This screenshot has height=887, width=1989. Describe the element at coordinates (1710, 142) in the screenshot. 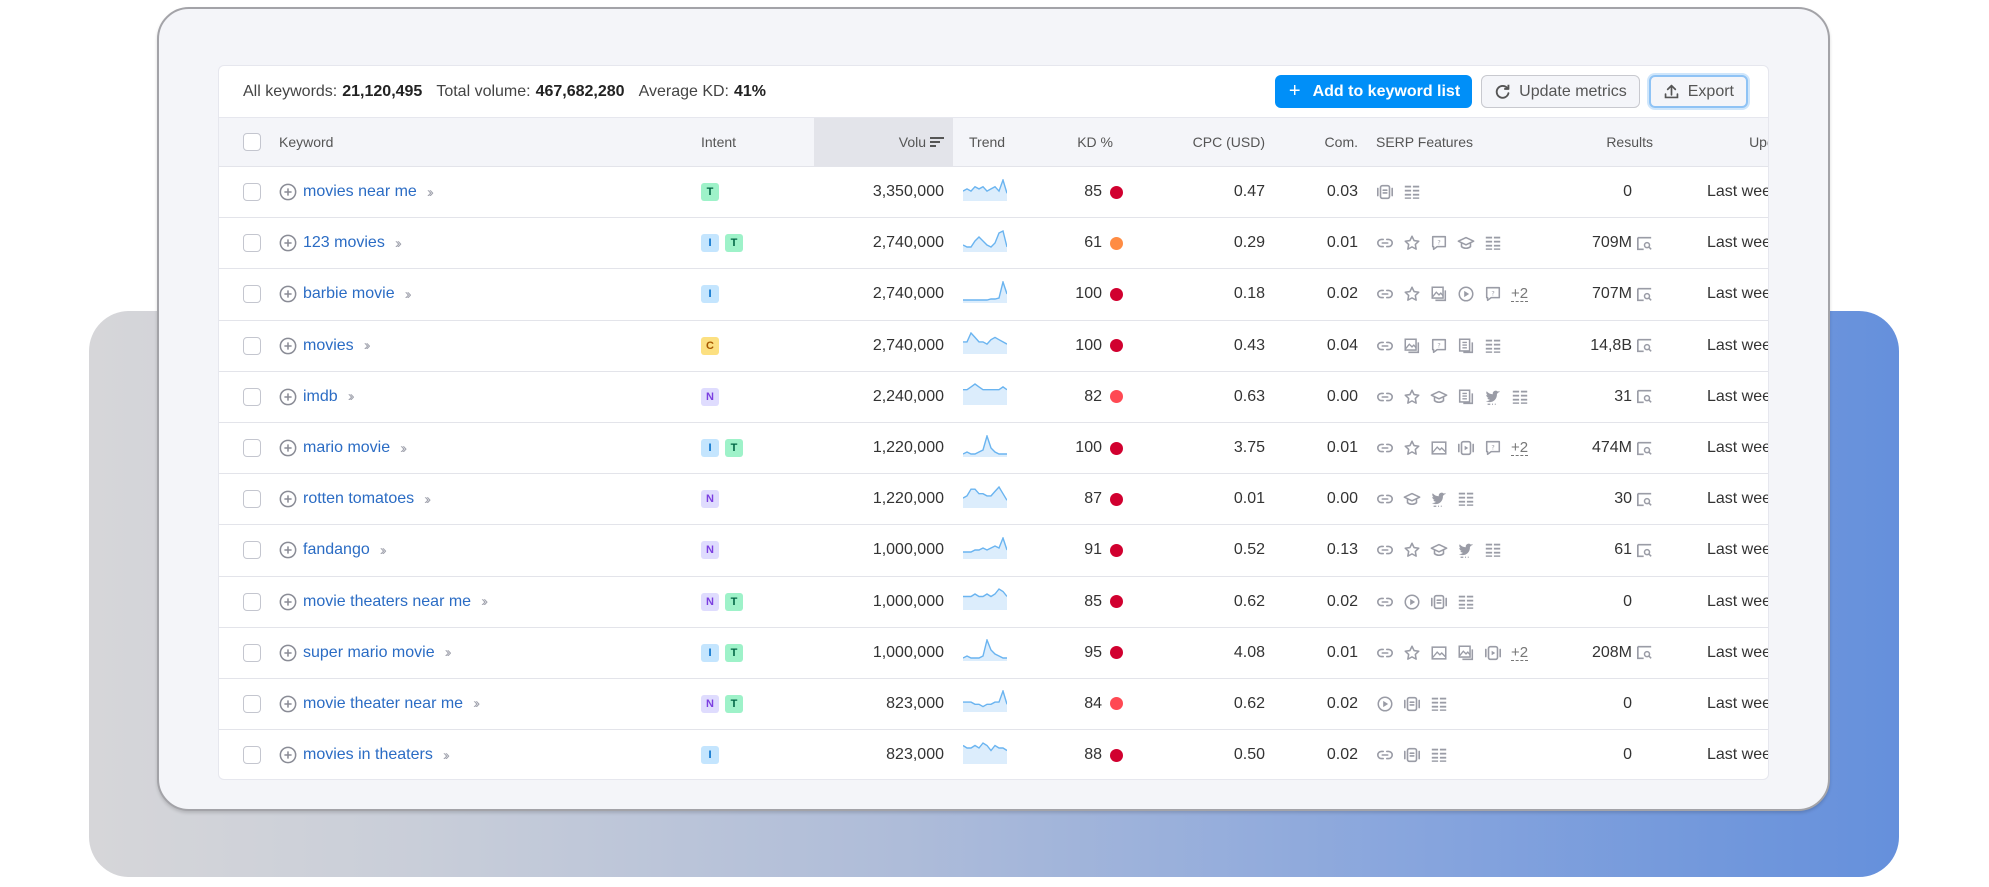

I see `column-updated: Updated` at that location.